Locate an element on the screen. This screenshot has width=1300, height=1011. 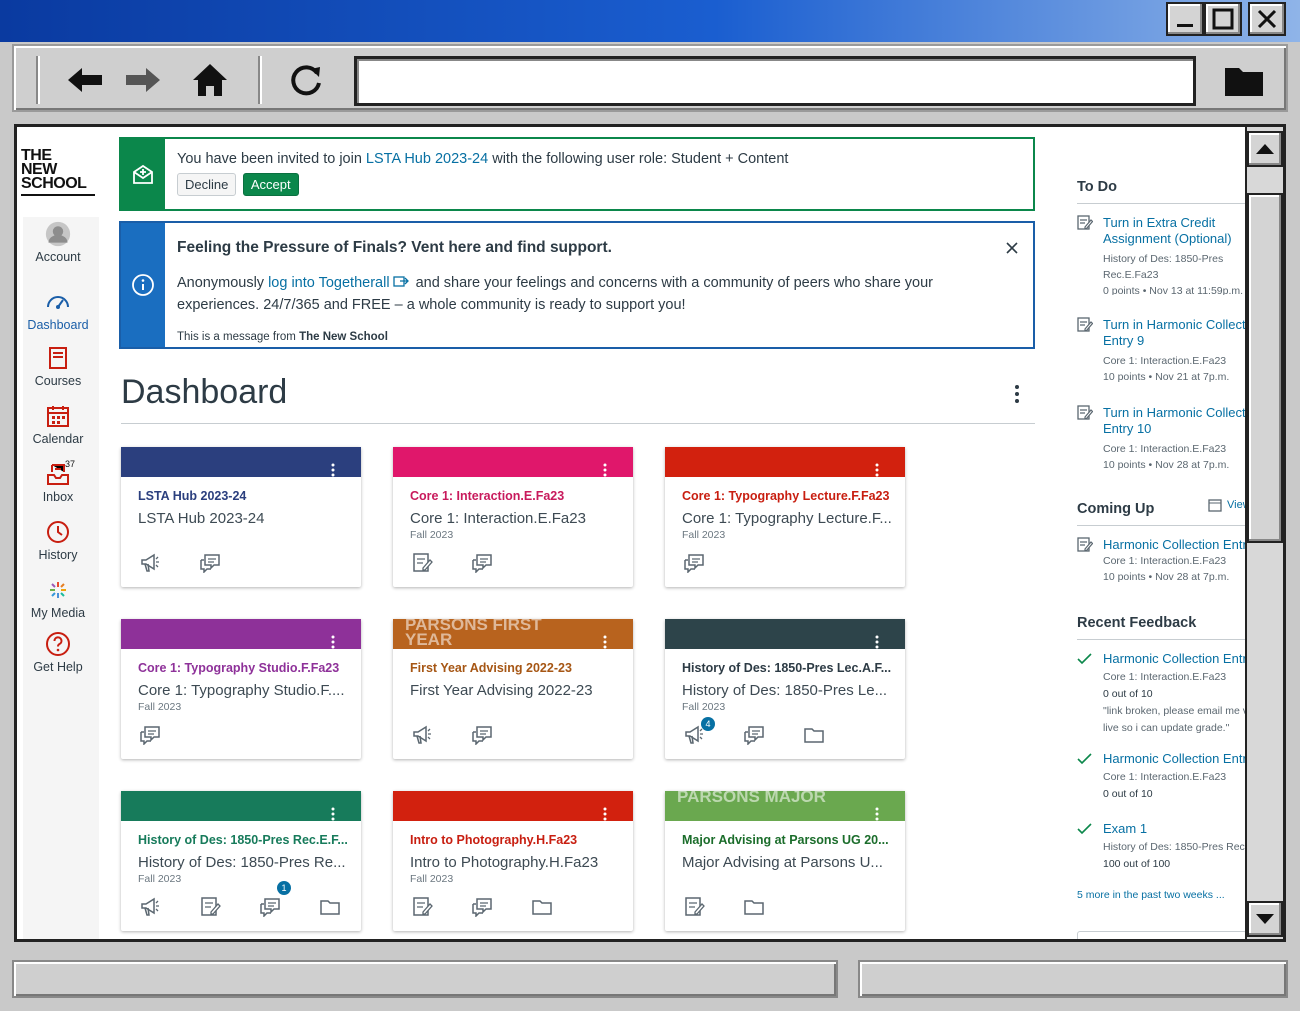
vertical-scrollbar is located at coordinates (1264, 533).